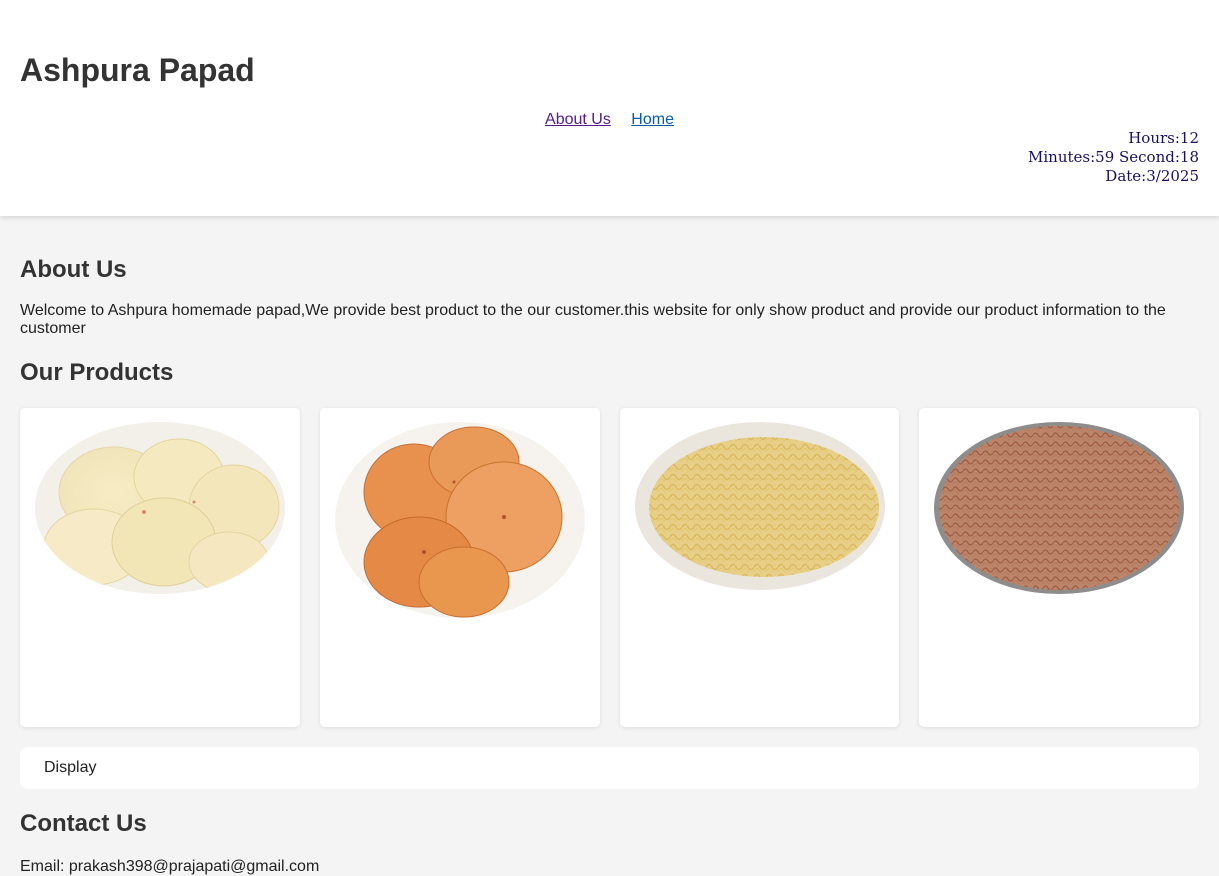  I want to click on product-card-yellow-sev, so click(759, 567).